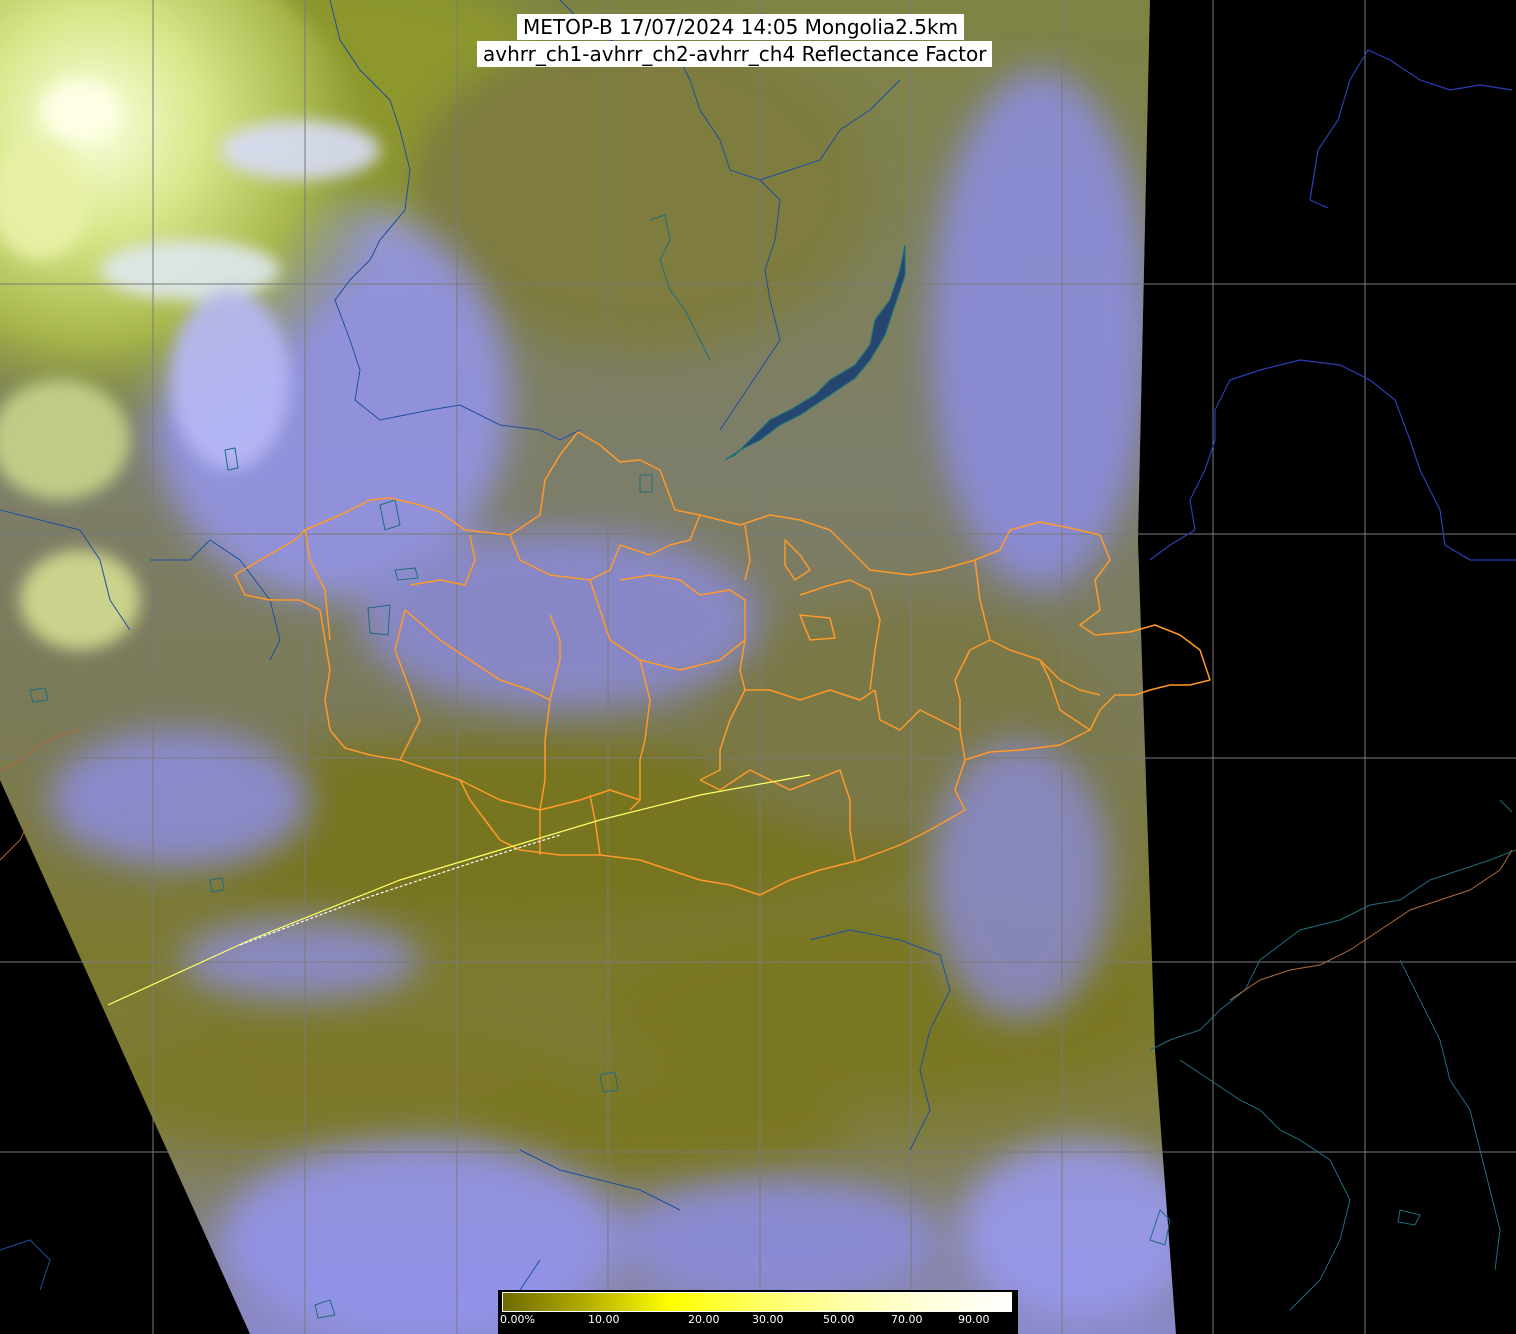  Describe the element at coordinates (517, 1319) in the screenshot. I see `colorbar-label: 0.00%` at that location.